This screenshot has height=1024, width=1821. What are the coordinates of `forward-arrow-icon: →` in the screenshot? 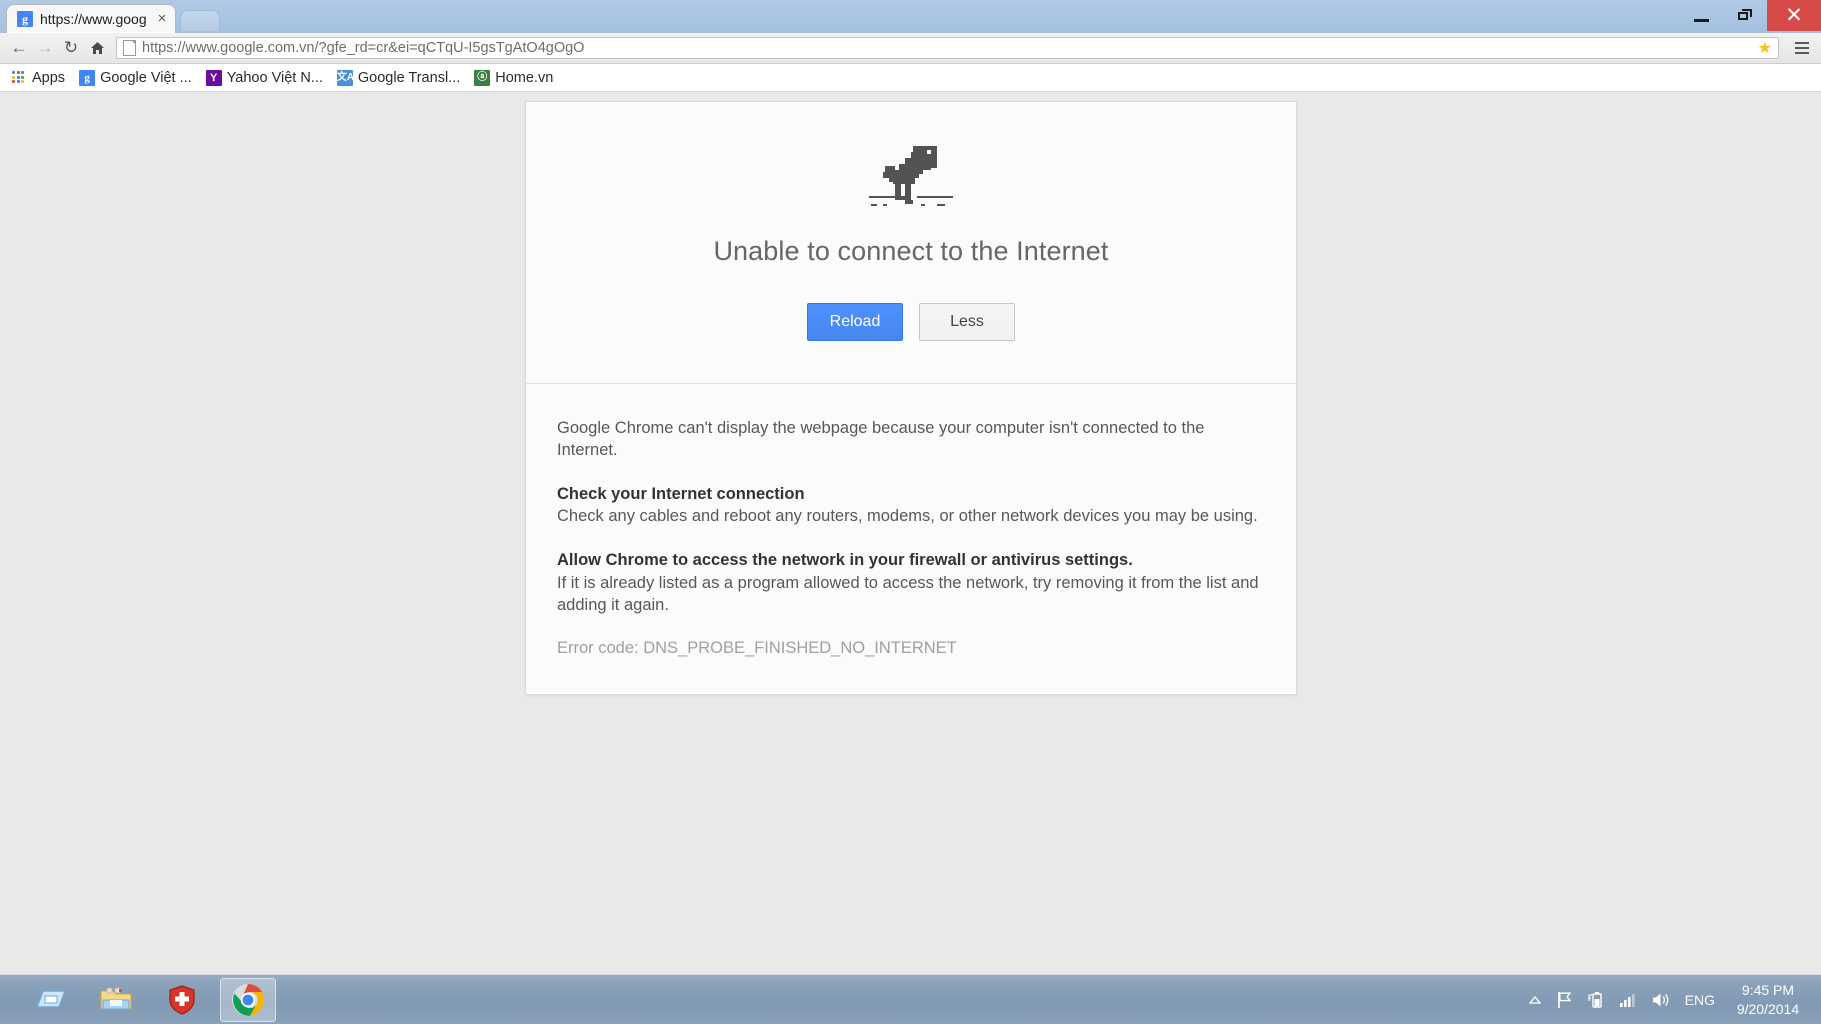 It's located at (45, 47).